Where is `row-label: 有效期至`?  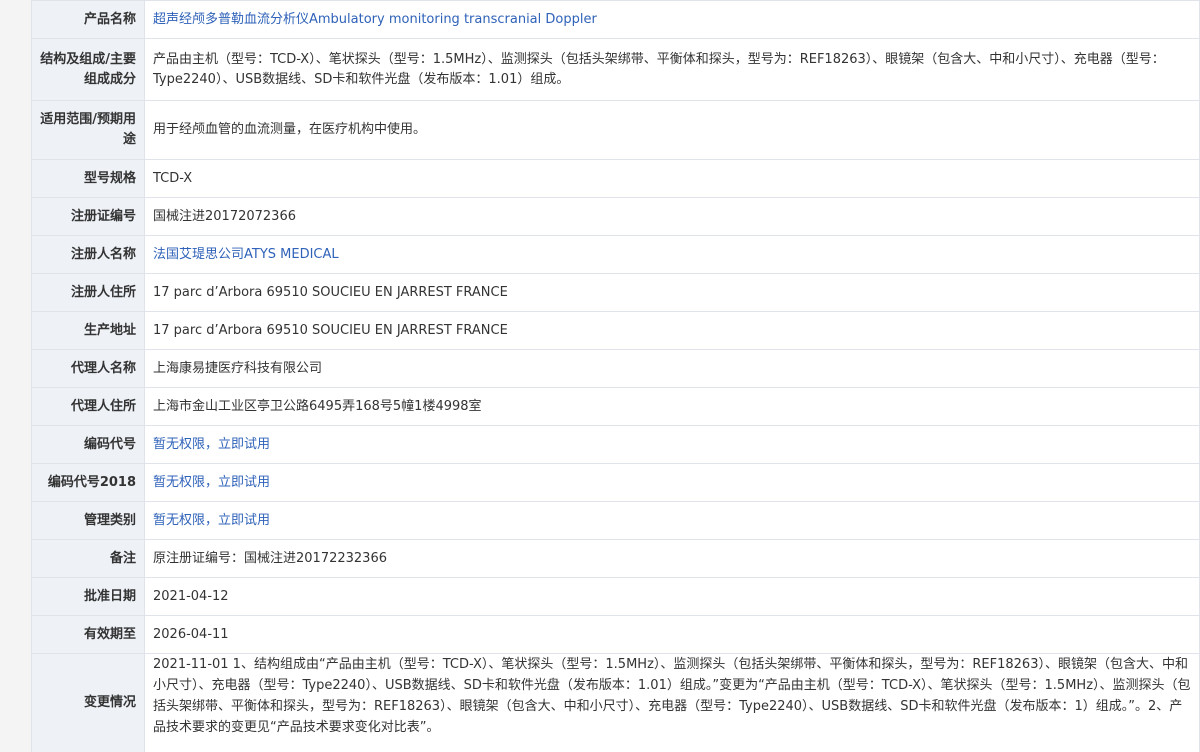
row-label: 有效期至 is located at coordinates (88, 634).